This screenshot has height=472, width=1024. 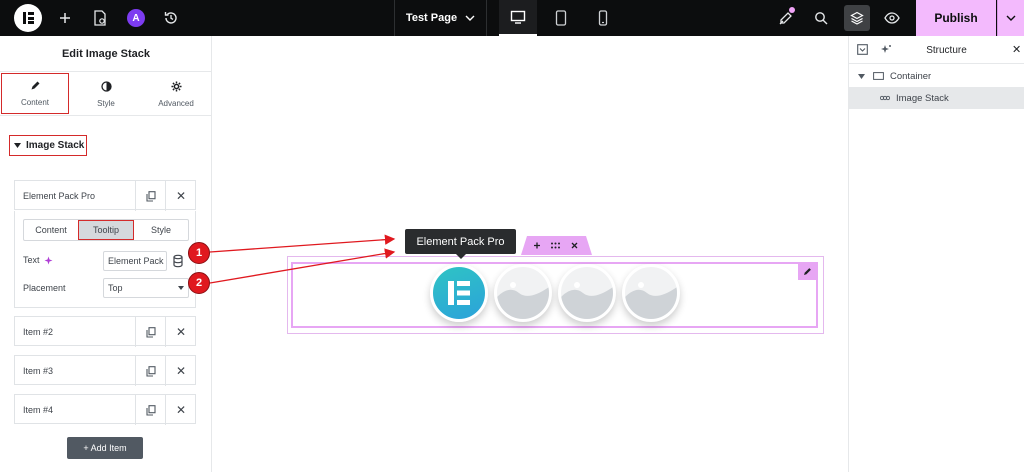 I want to click on tab-style: Style, so click(x=106, y=94).